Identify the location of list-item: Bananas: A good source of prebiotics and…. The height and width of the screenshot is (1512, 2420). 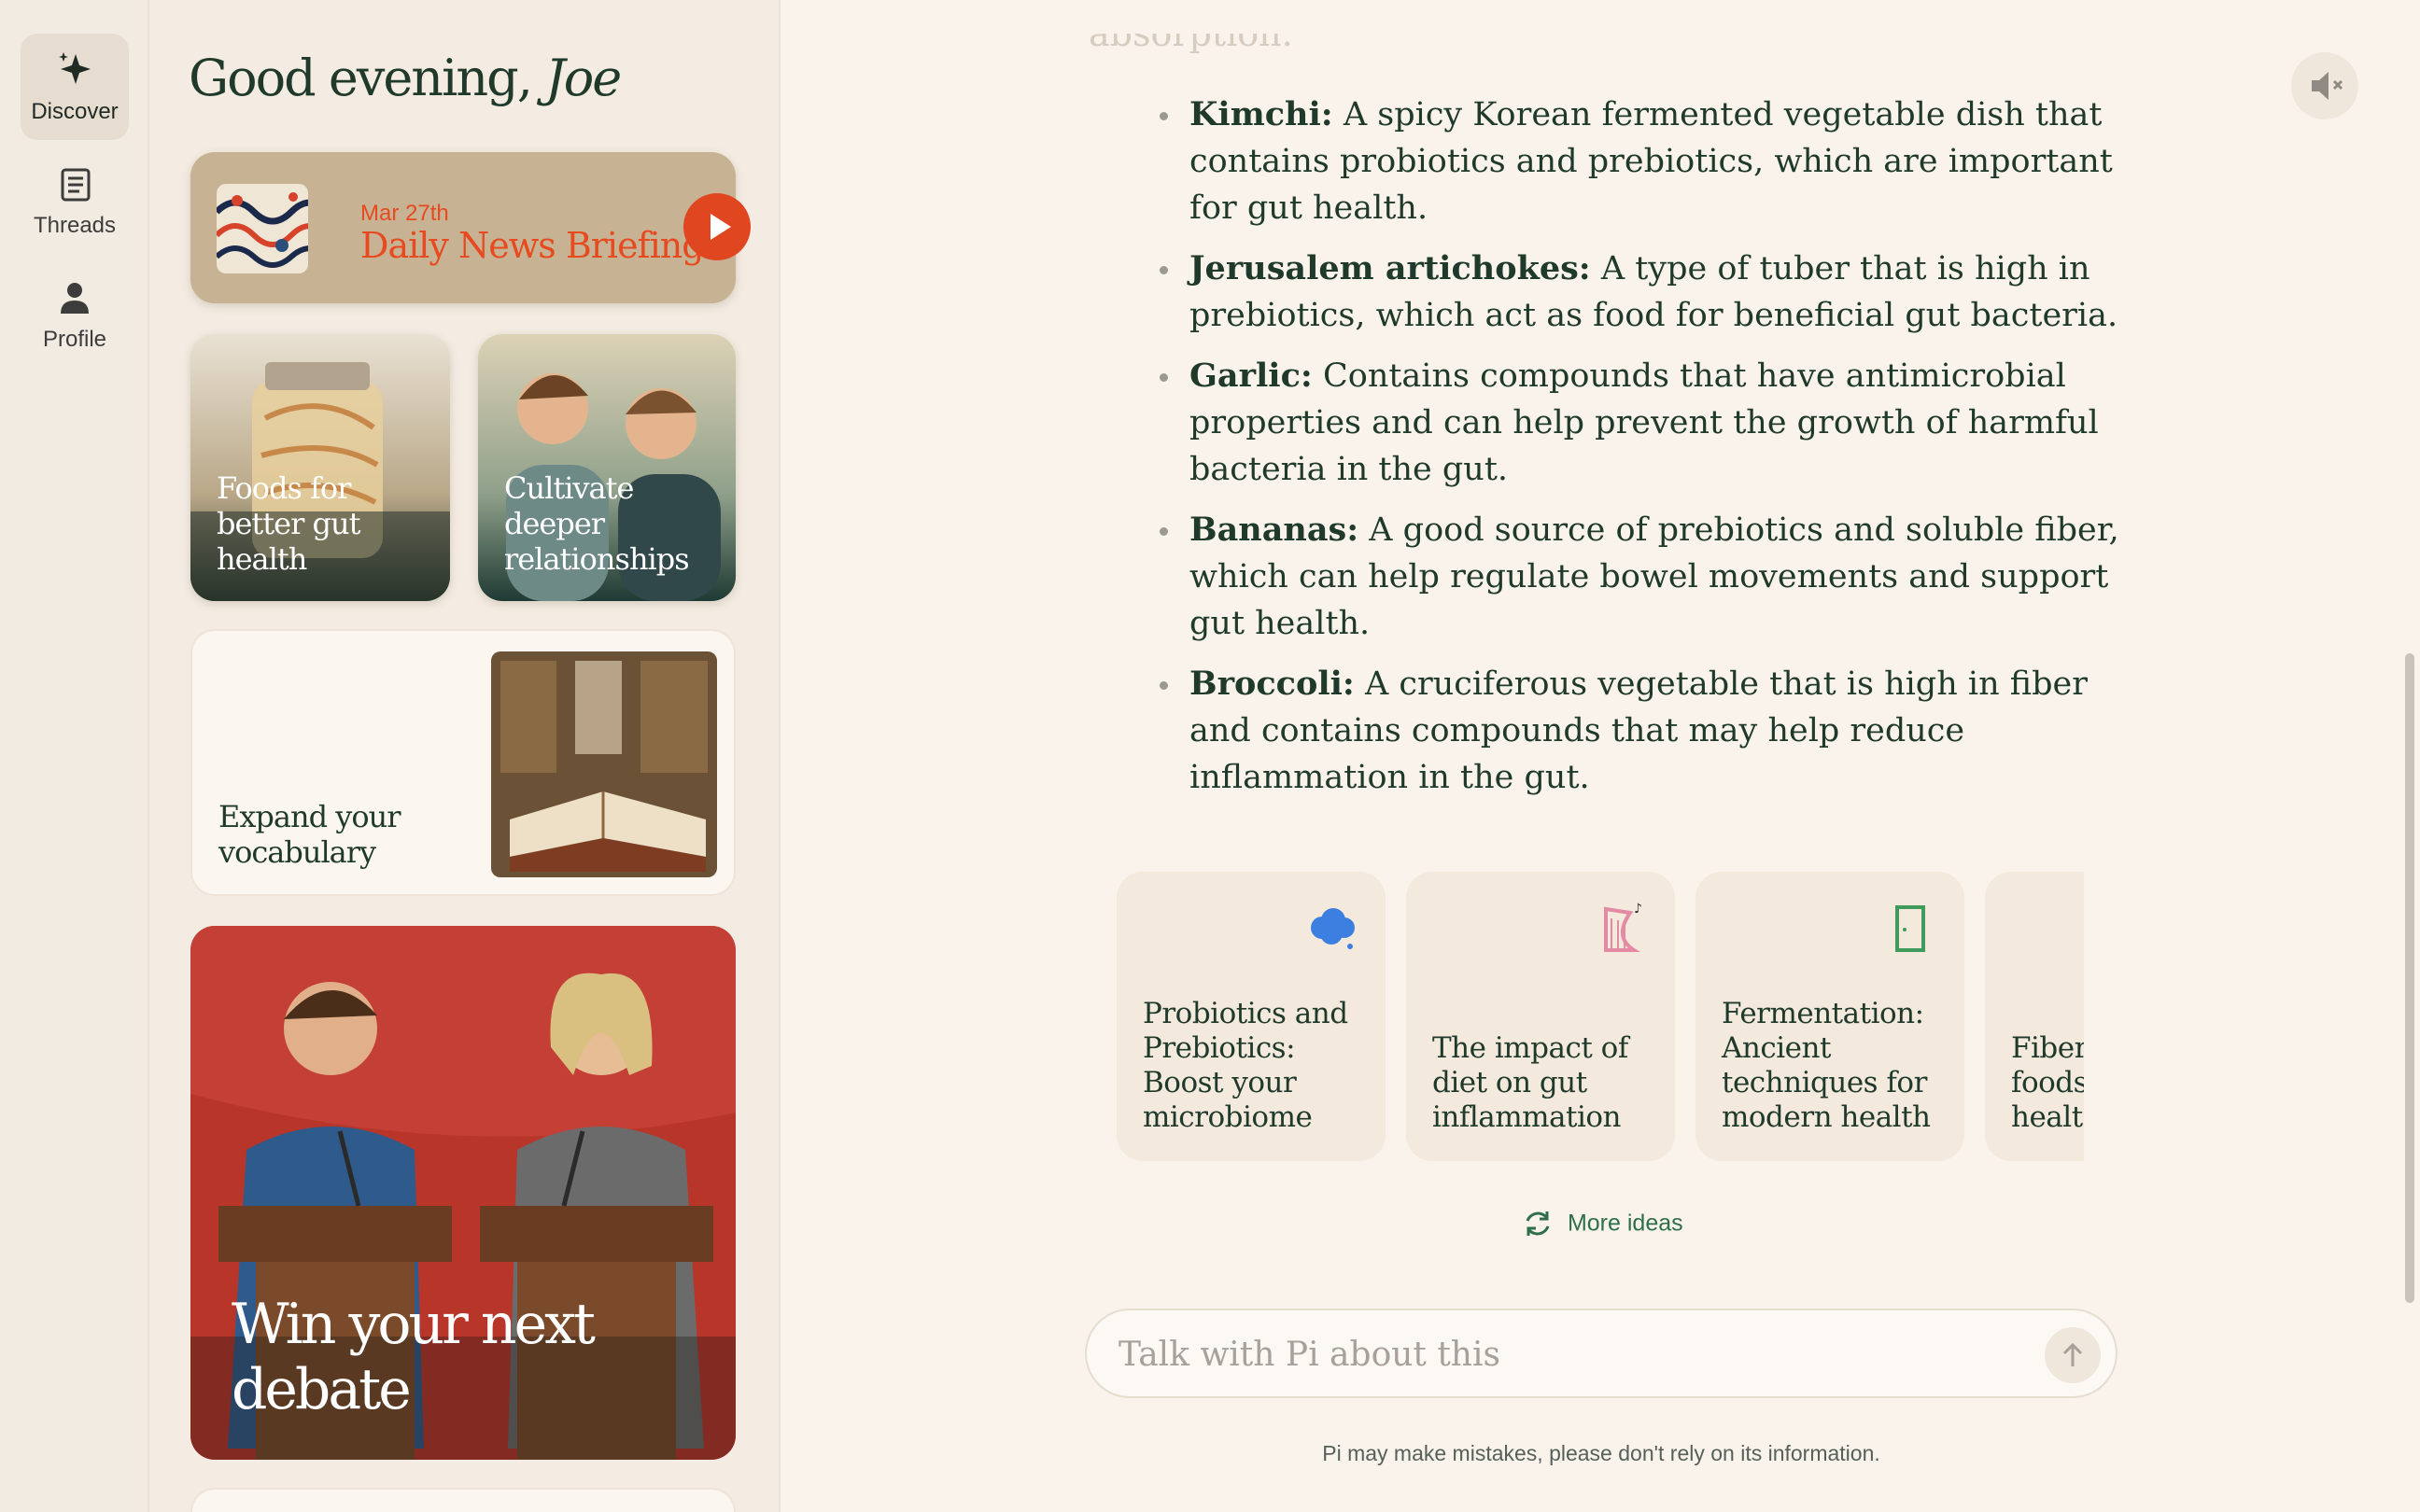
(1646, 577).